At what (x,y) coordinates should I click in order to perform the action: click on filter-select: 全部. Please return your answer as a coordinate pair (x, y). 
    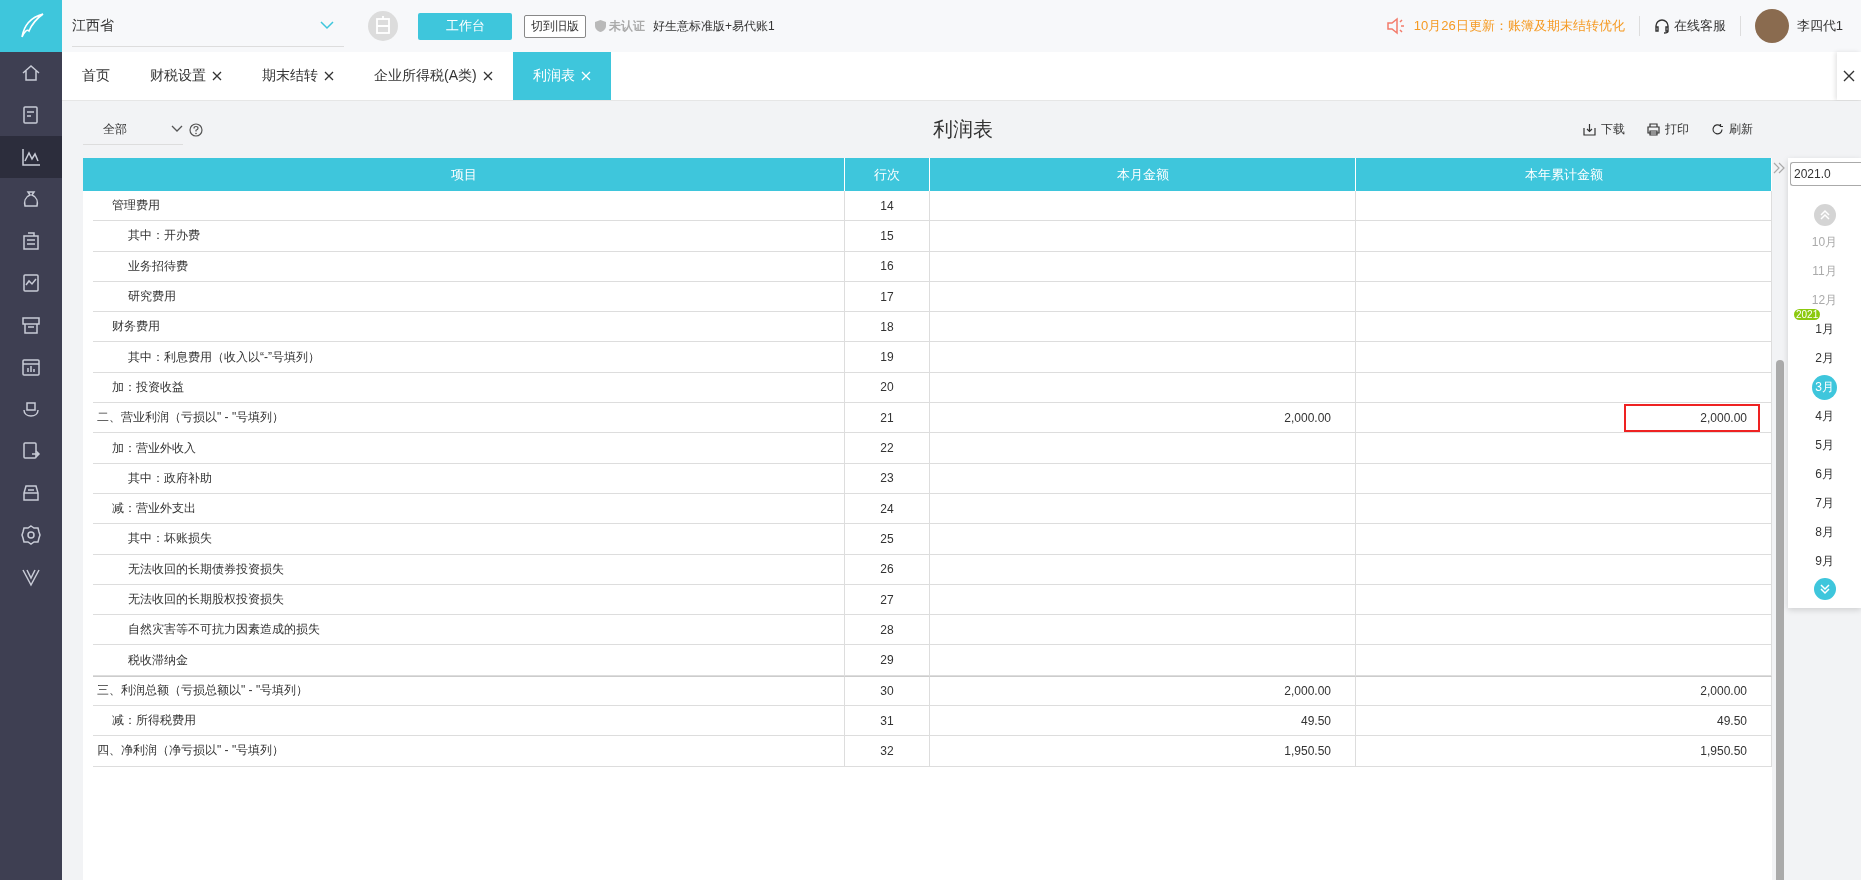
    Looking at the image, I should click on (133, 129).